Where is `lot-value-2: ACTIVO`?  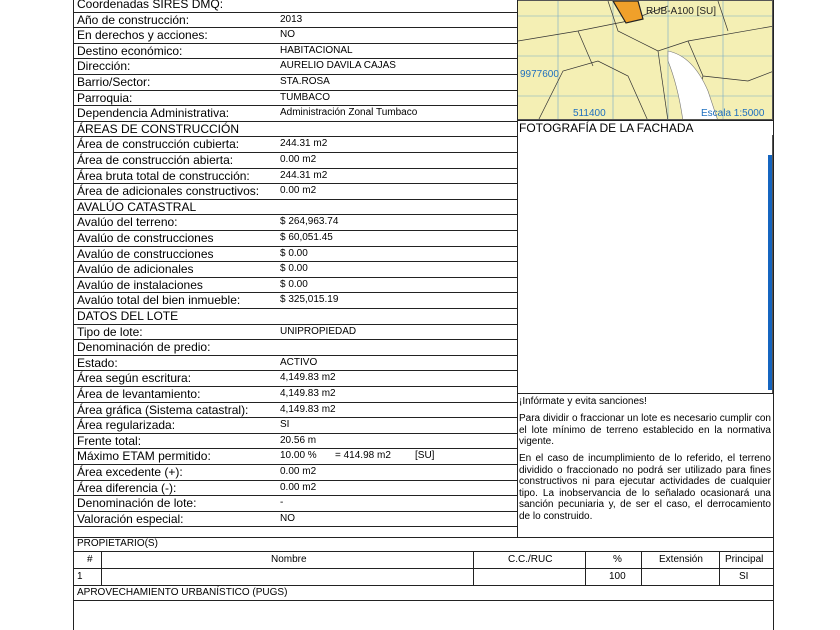 lot-value-2: ACTIVO is located at coordinates (299, 362).